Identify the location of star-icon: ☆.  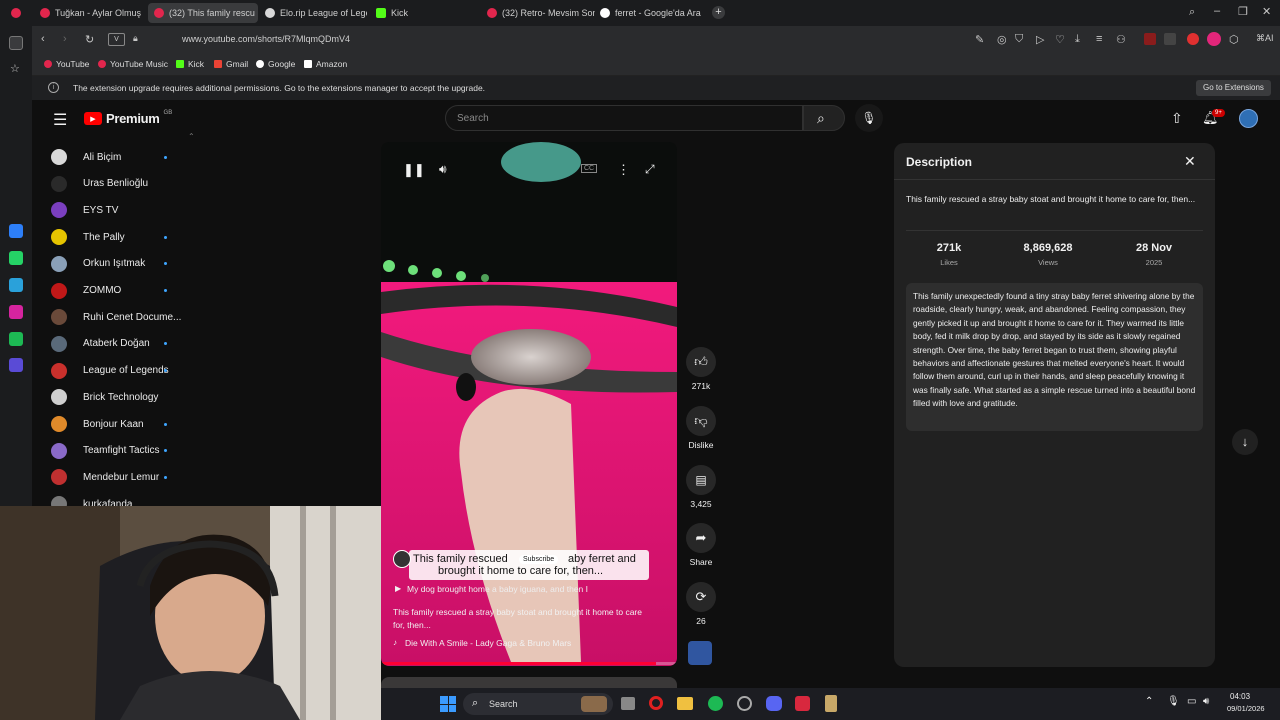
(15, 68).